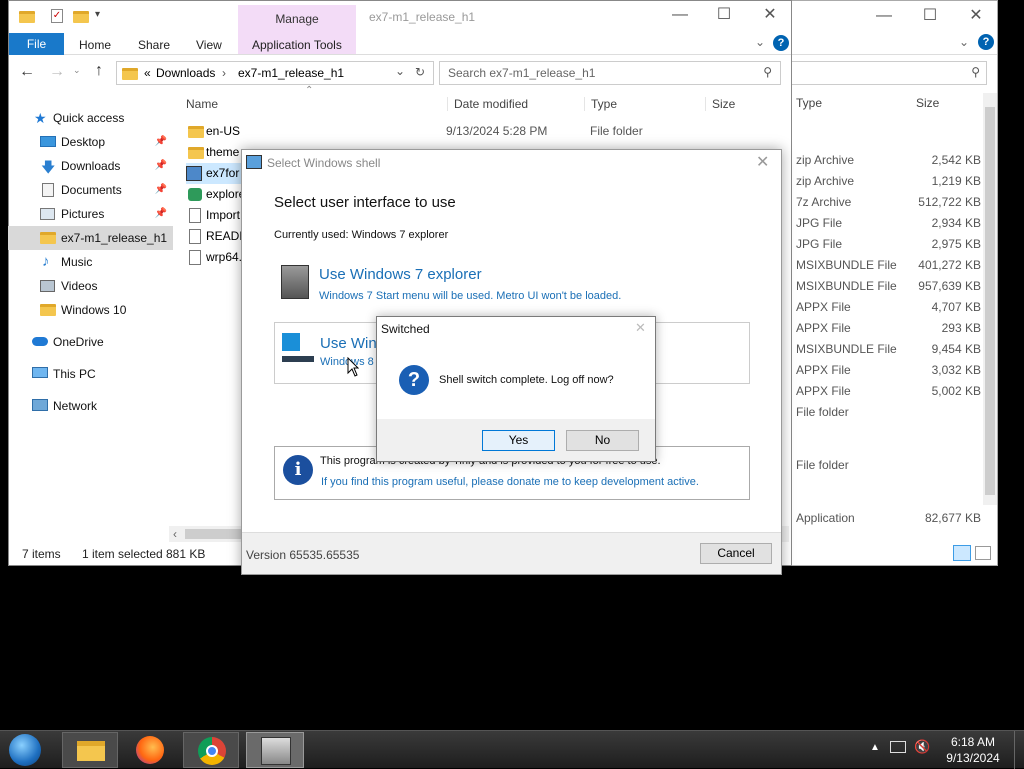  I want to click on sidebar-item-ex7-m1-release: ex7-m1_release_h1, so click(90, 238).